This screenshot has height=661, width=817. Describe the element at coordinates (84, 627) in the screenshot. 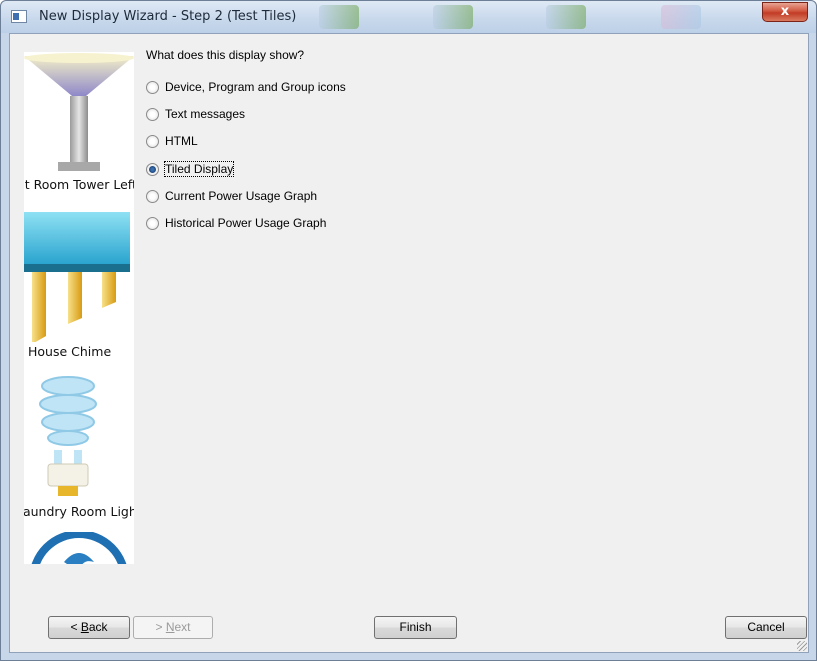

I see `back-mnemonic: B` at that location.